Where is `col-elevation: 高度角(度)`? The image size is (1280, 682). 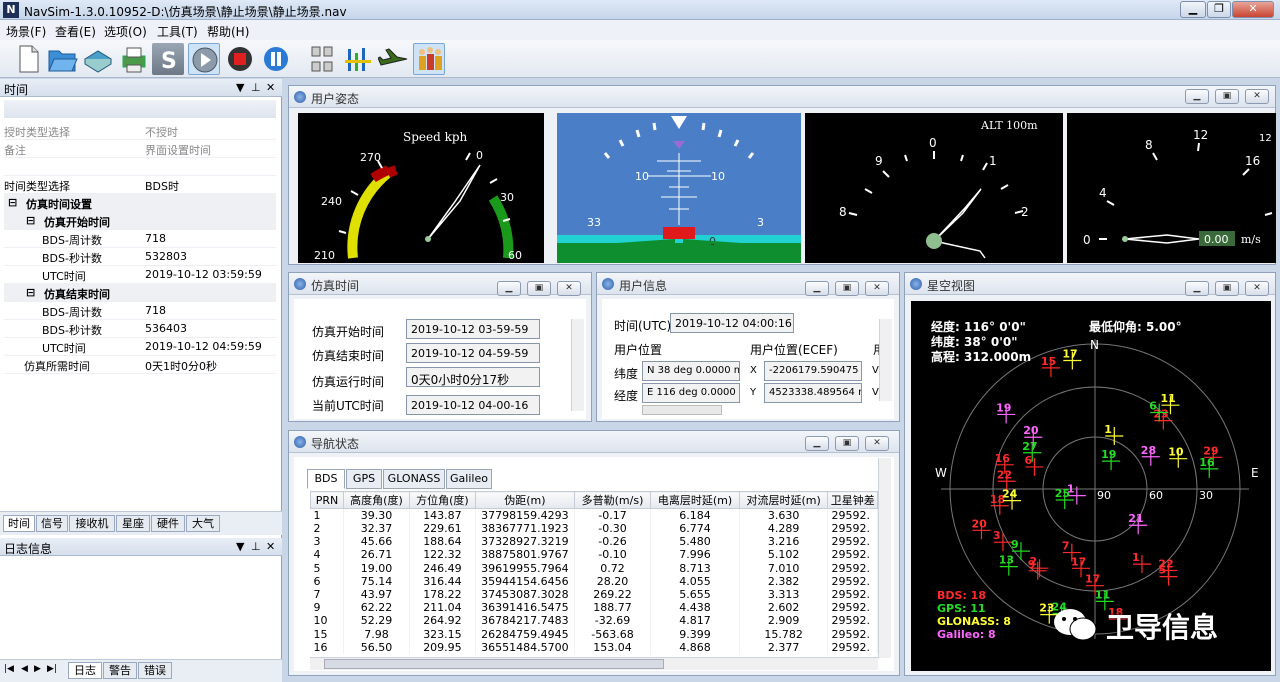
col-elevation: 高度角(度) is located at coordinates (376, 500).